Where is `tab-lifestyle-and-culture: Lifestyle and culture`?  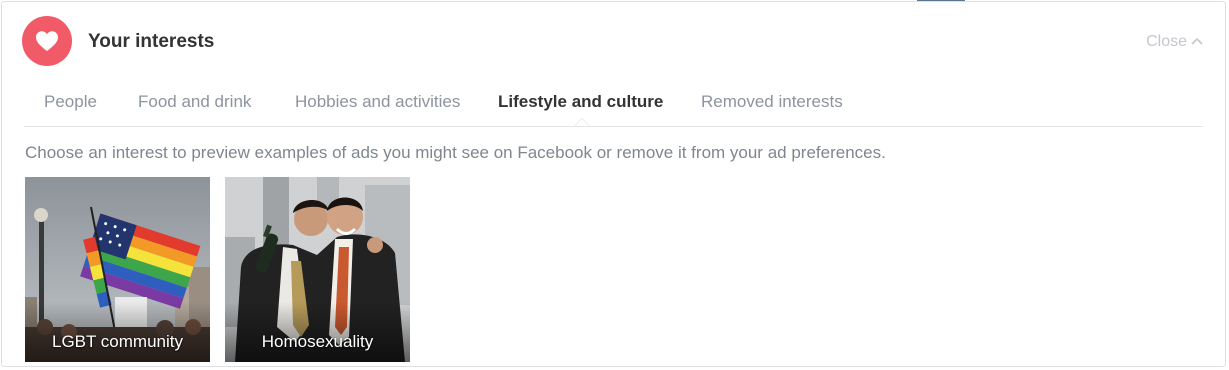
tab-lifestyle-and-culture: Lifestyle and culture is located at coordinates (580, 102).